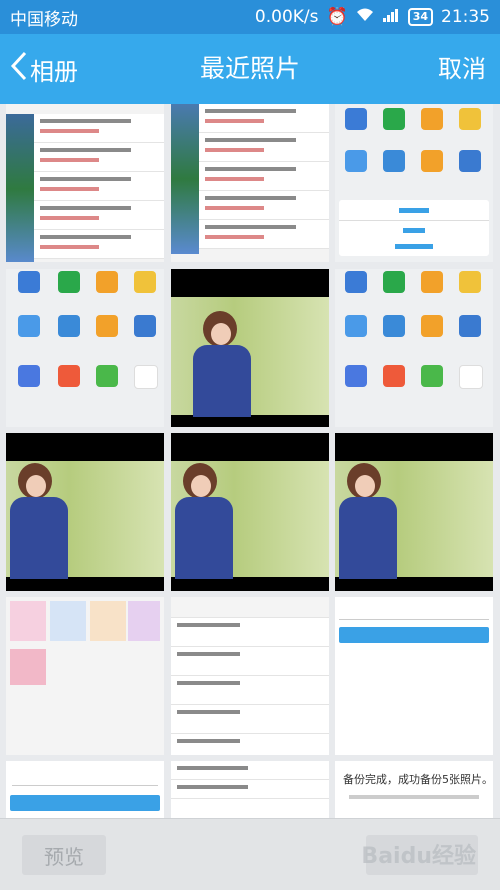  I want to click on status-right: 0.00K/s ⏰ 34 21:35, so click(372, 17).